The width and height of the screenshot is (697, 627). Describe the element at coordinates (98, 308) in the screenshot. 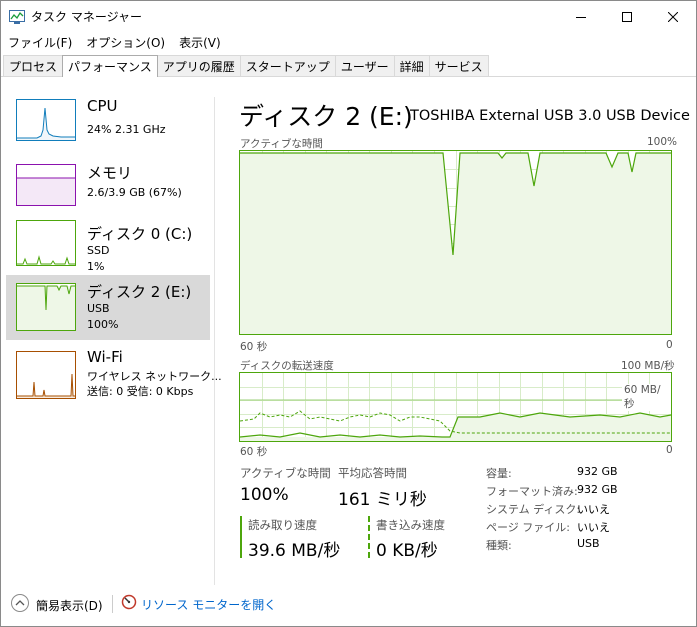

I see `device-type: USB` at that location.